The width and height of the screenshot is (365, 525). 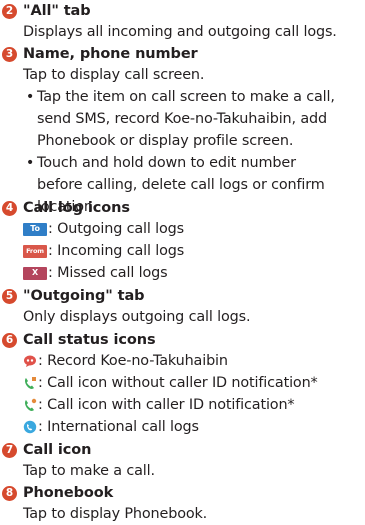 What do you see at coordinates (9, 208) in the screenshot?
I see `section-number: 4` at bounding box center [9, 208].